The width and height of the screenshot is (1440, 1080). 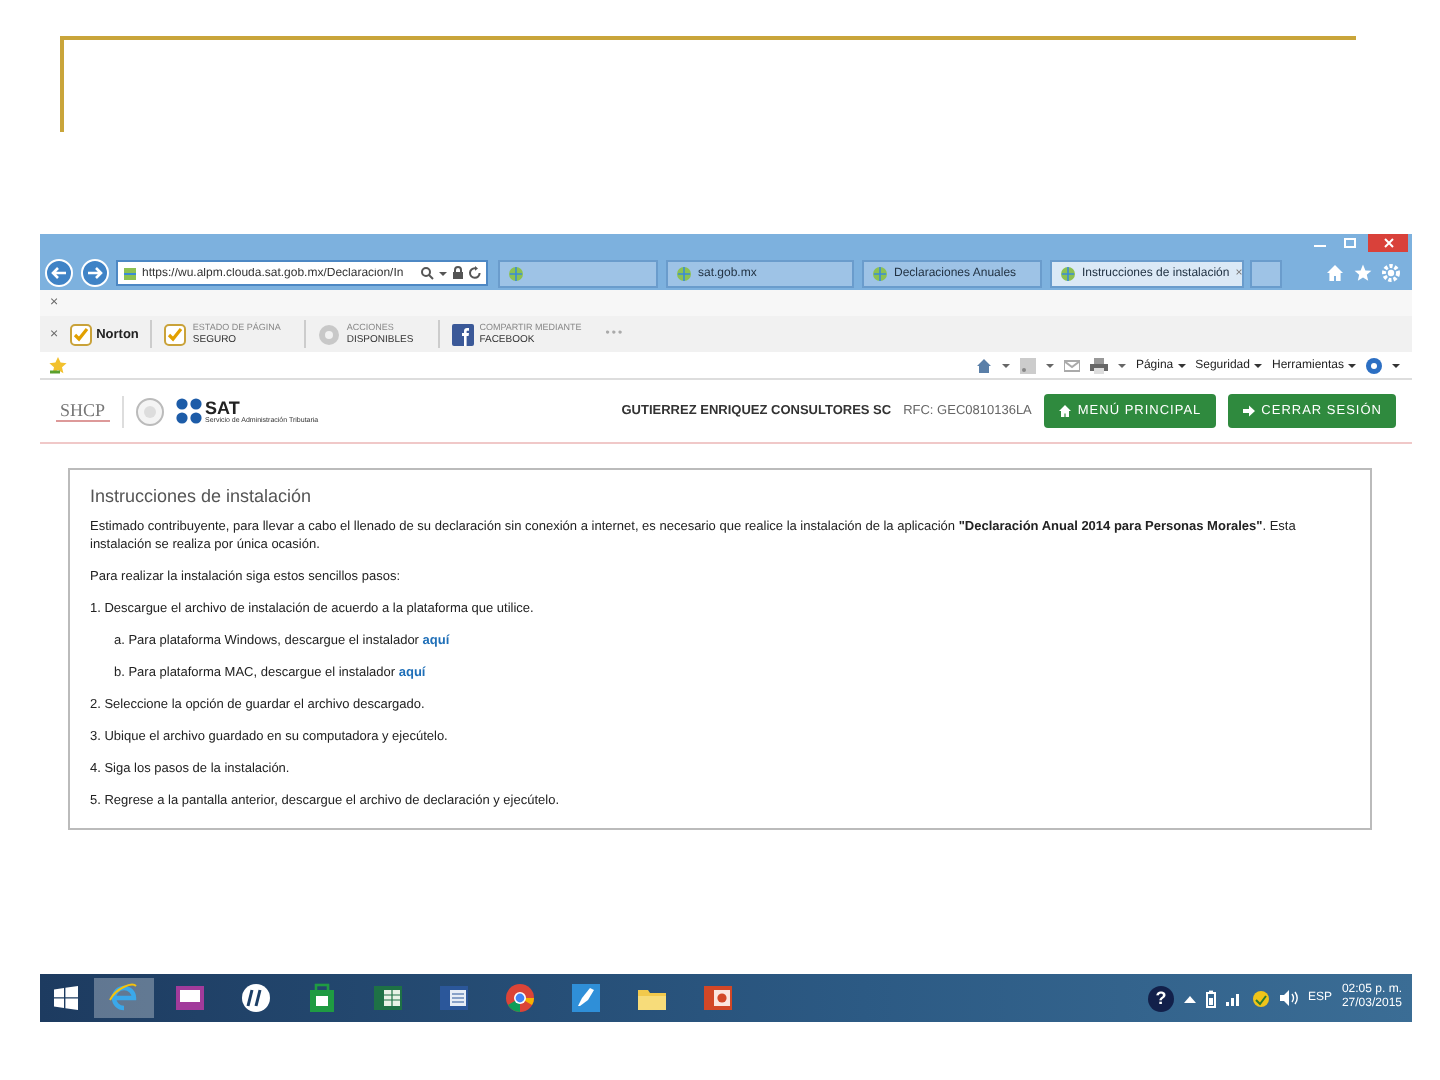 I want to click on screen-icon, so click(x=190, y=998).